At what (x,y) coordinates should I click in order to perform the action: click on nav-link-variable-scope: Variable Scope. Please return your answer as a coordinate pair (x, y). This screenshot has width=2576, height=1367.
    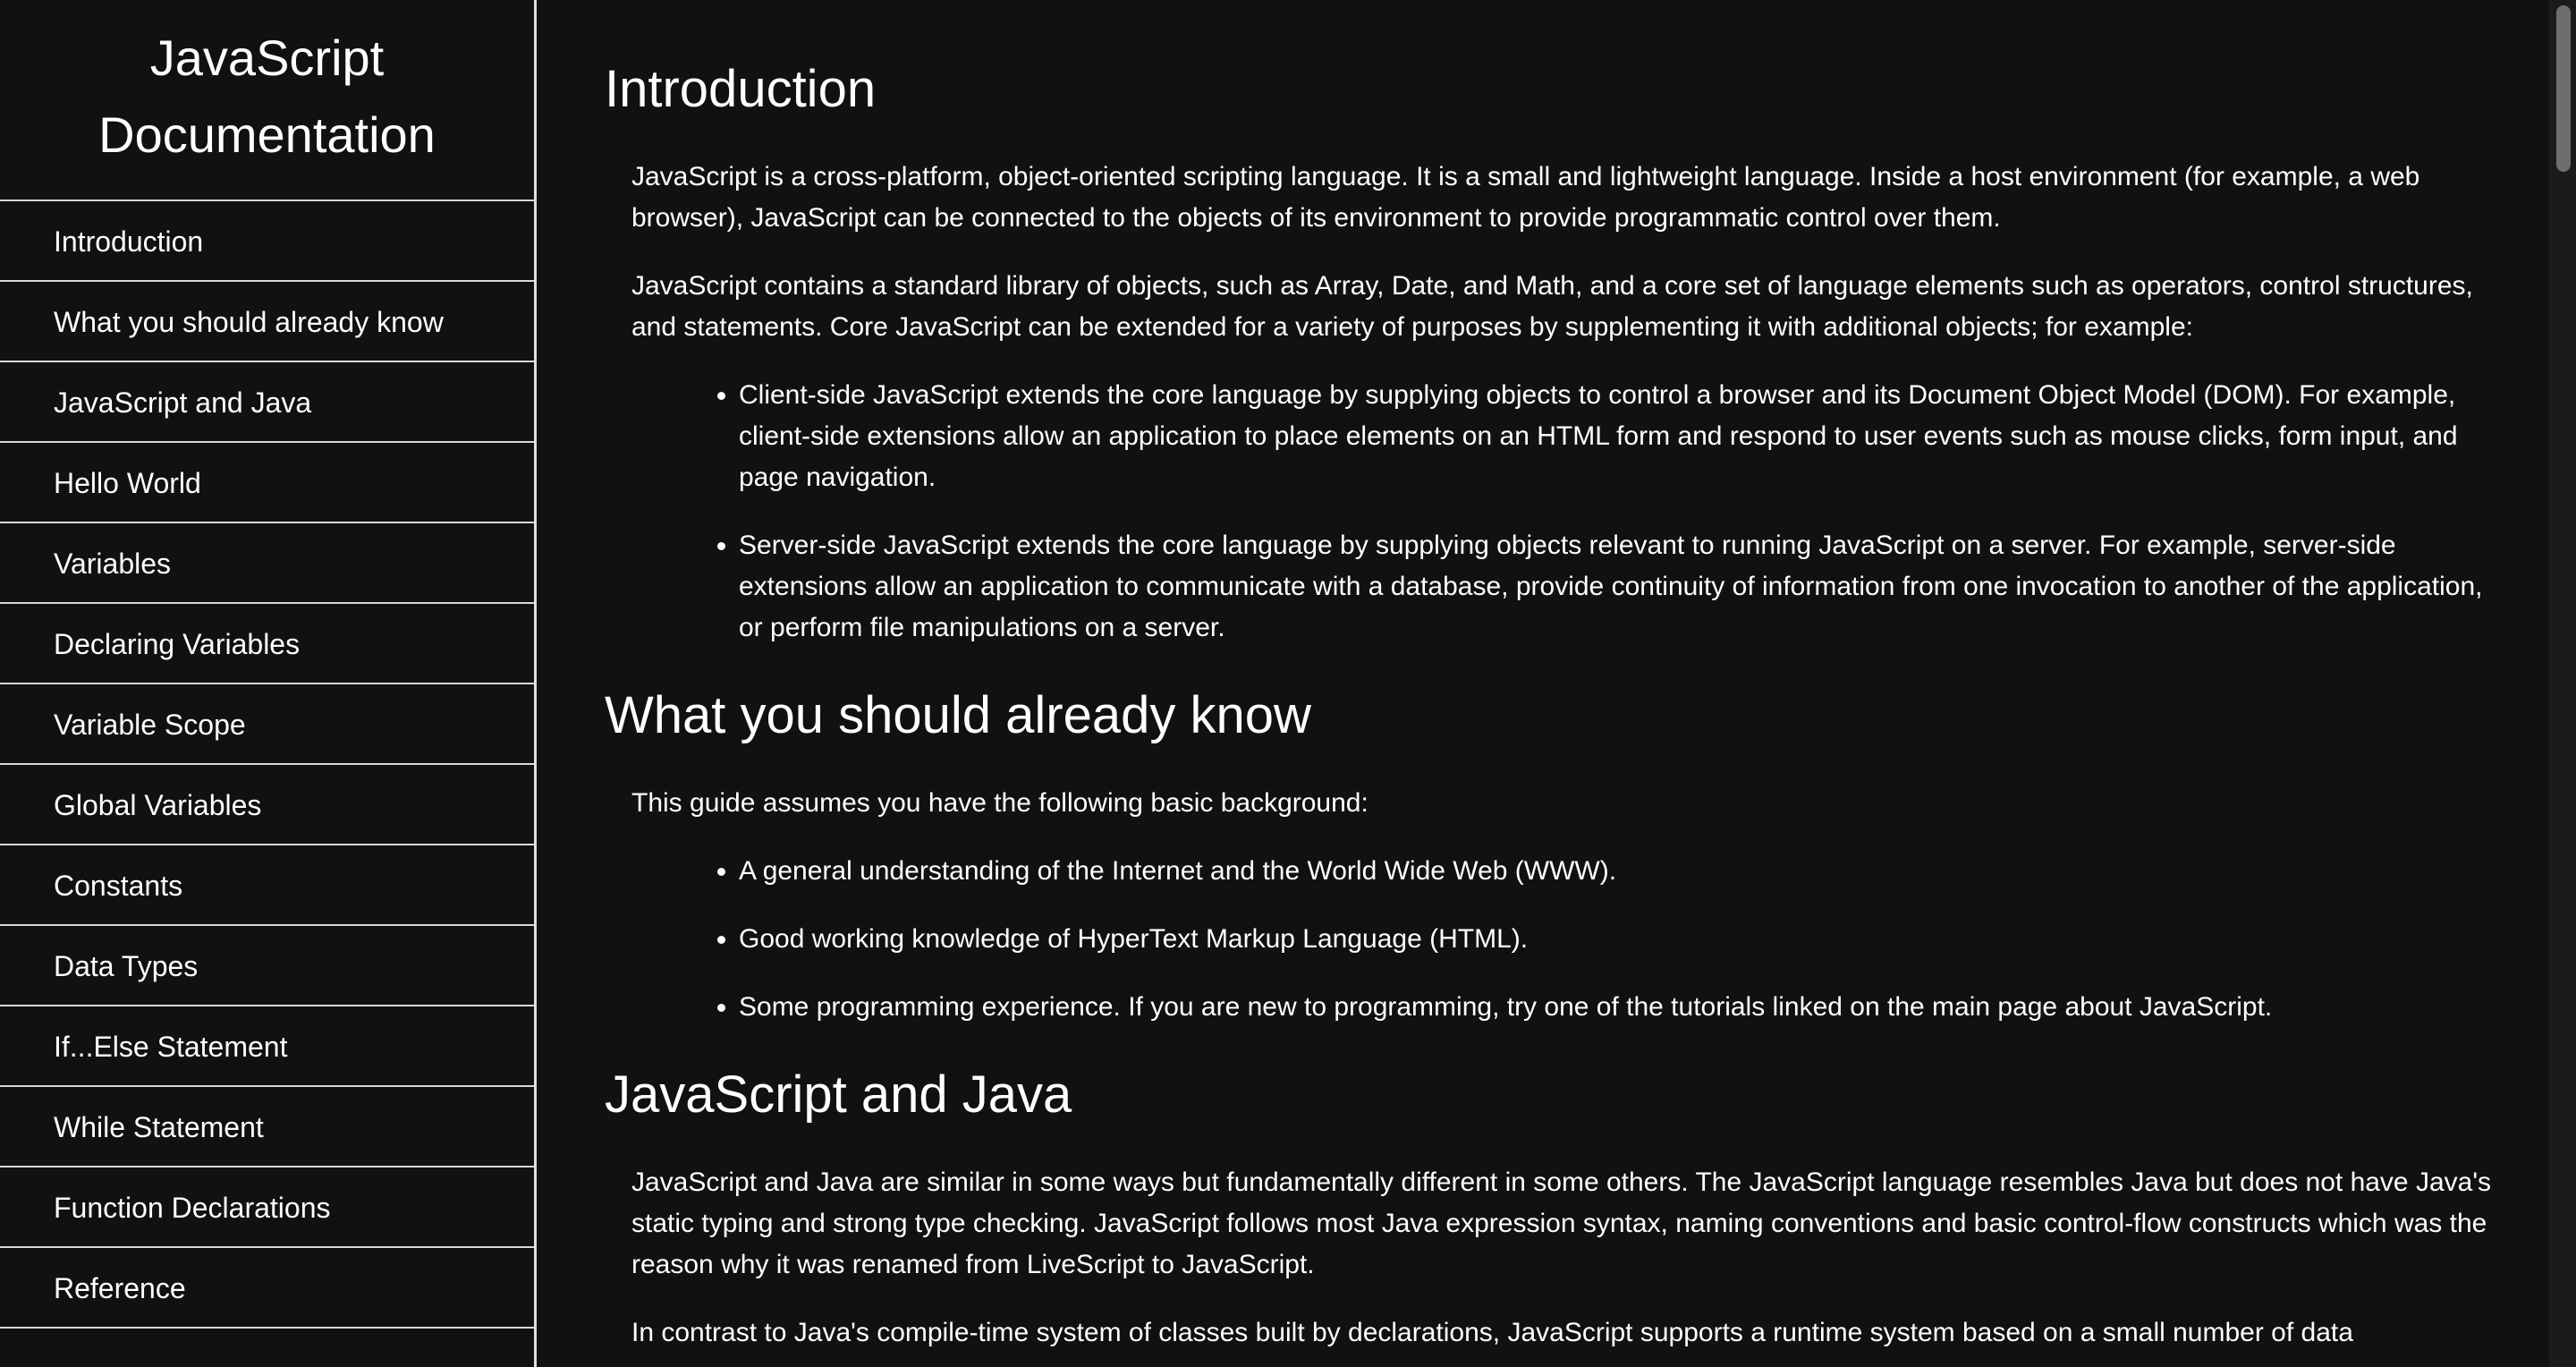
    Looking at the image, I should click on (267, 724).